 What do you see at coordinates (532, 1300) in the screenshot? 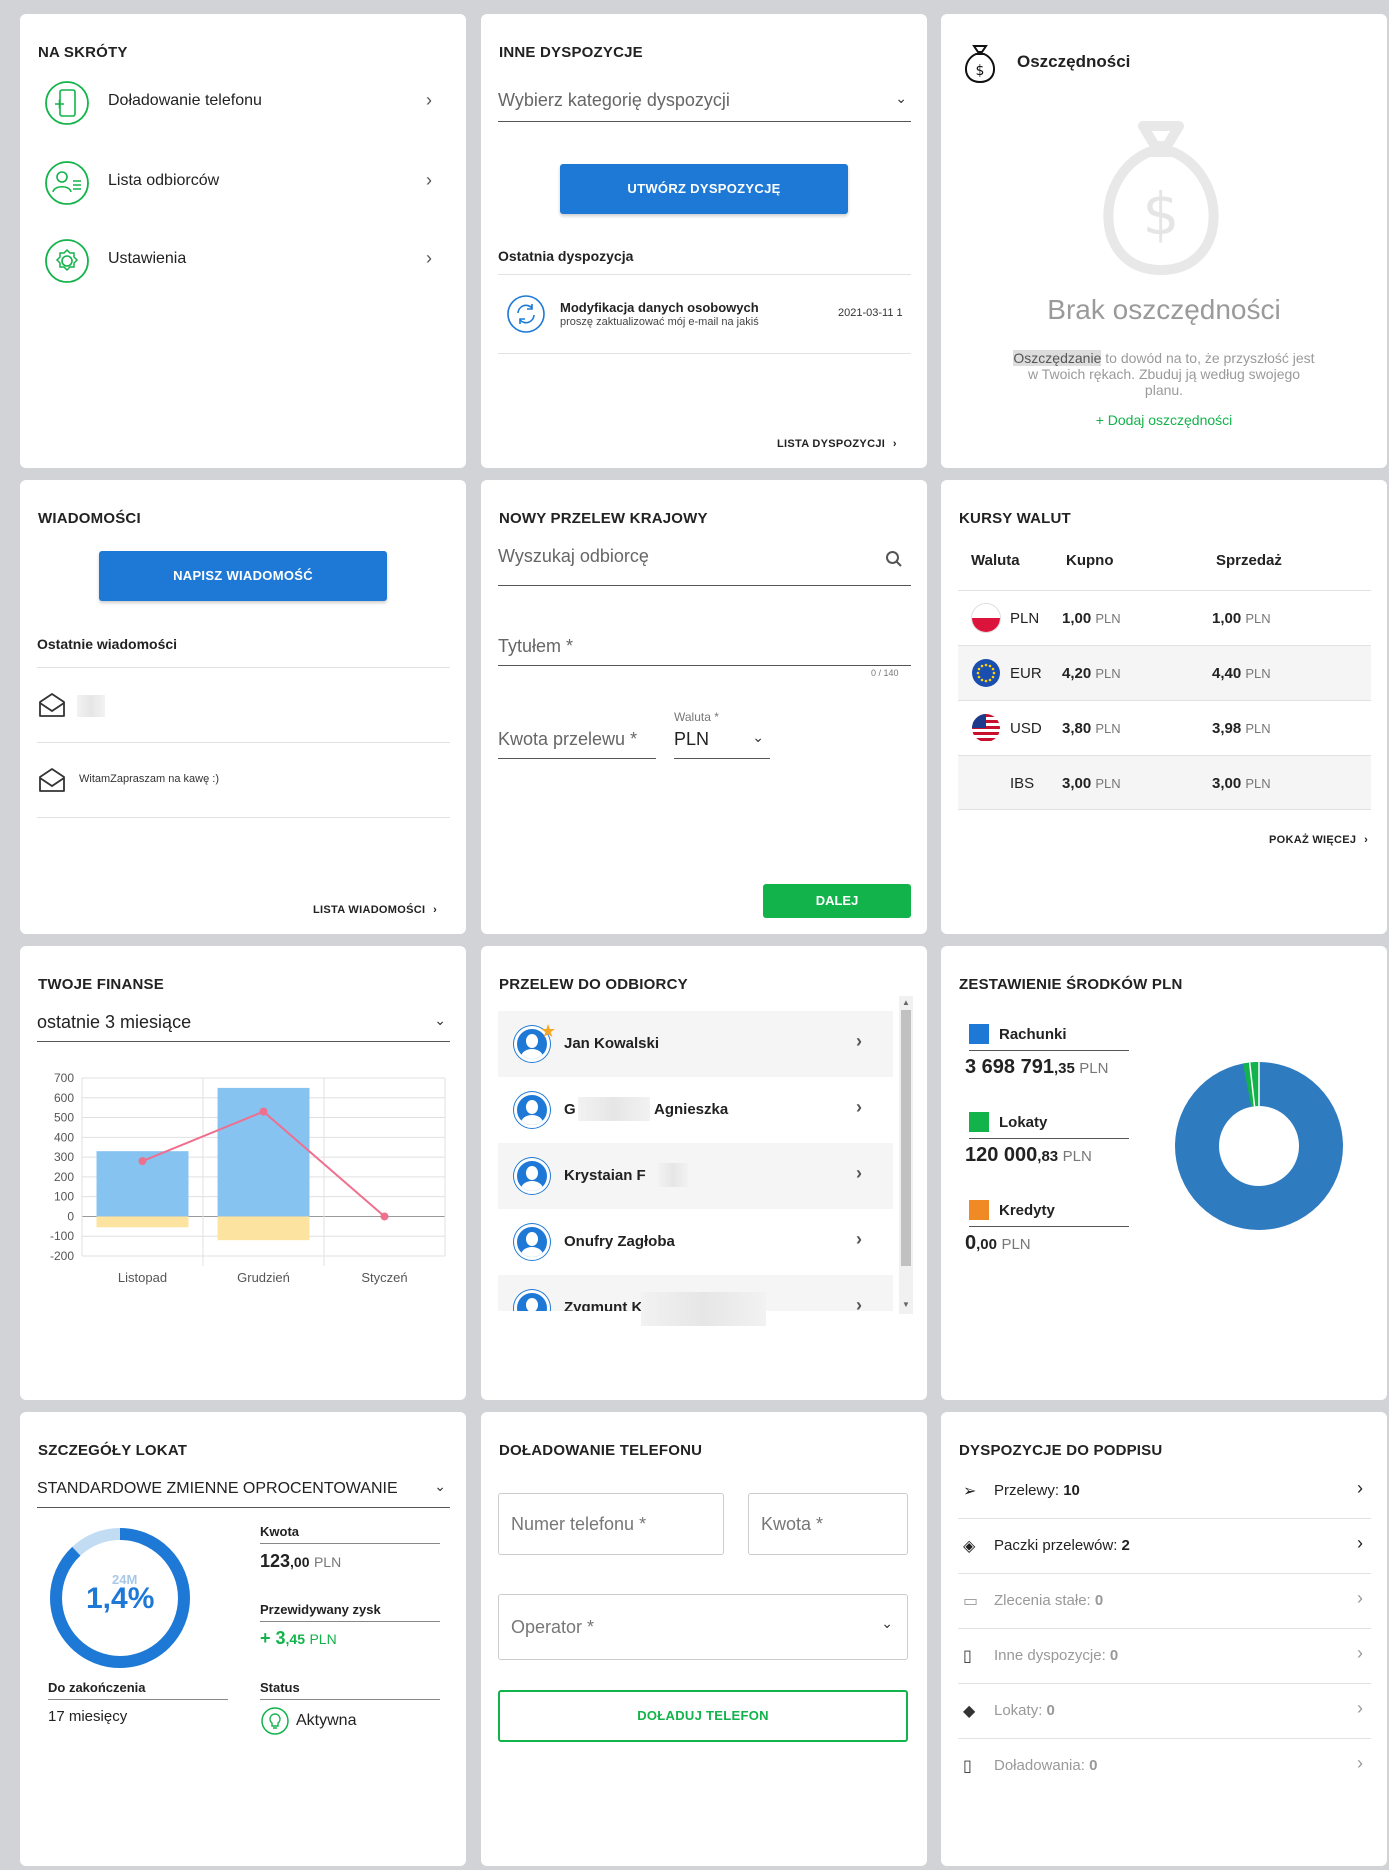
I see `avatar-icon` at bounding box center [532, 1300].